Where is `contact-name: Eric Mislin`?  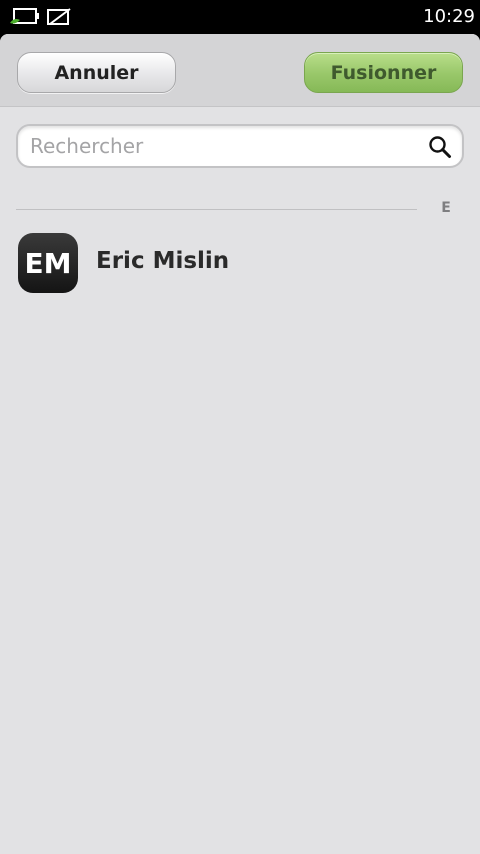 contact-name: Eric Mislin is located at coordinates (163, 261).